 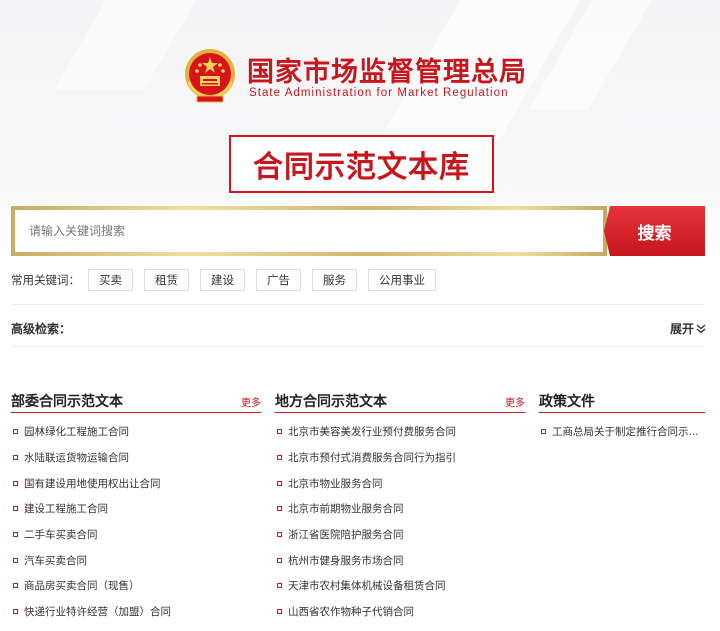 What do you see at coordinates (400, 432) in the screenshot?
I see `list-item: 北京市美容美发行业预付费服务合同` at bounding box center [400, 432].